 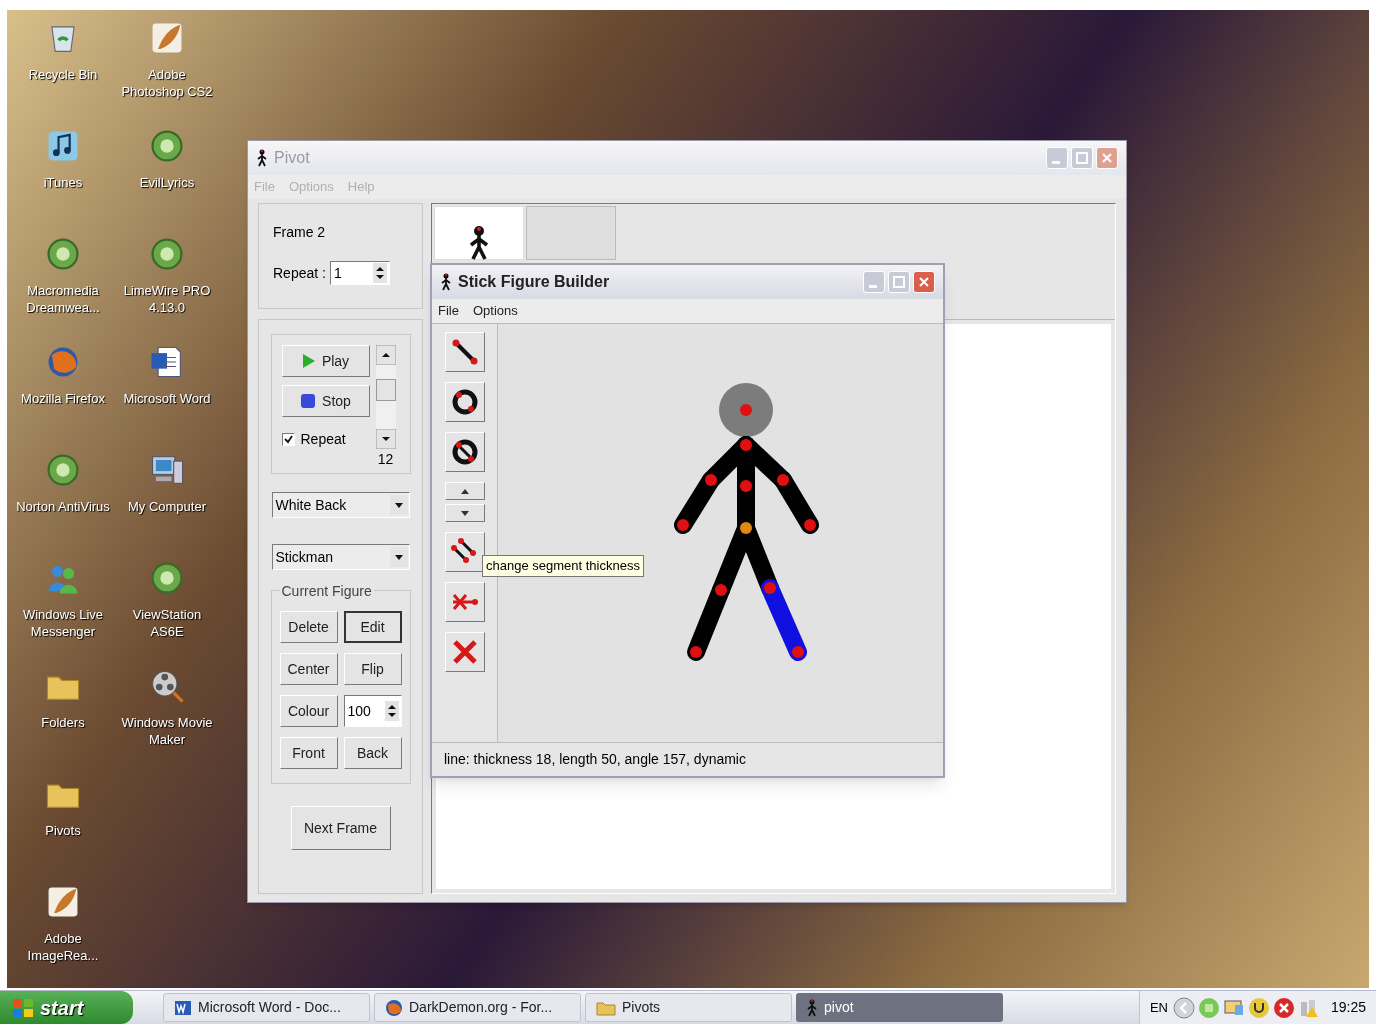 What do you see at coordinates (63, 398) in the screenshot?
I see `desktop-icon-label: Mozilla Firefox` at bounding box center [63, 398].